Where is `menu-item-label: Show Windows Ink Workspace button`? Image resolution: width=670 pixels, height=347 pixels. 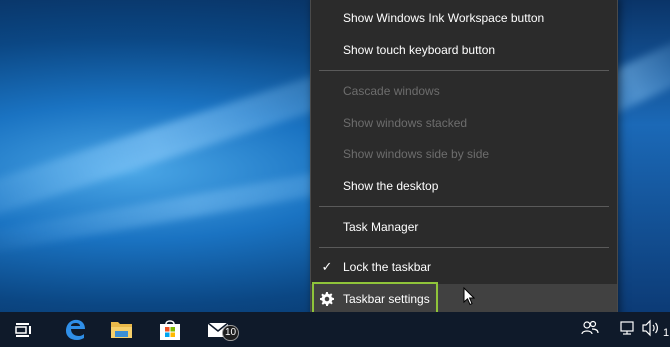
menu-item-label: Show Windows Ink Workspace button is located at coordinates (444, 18).